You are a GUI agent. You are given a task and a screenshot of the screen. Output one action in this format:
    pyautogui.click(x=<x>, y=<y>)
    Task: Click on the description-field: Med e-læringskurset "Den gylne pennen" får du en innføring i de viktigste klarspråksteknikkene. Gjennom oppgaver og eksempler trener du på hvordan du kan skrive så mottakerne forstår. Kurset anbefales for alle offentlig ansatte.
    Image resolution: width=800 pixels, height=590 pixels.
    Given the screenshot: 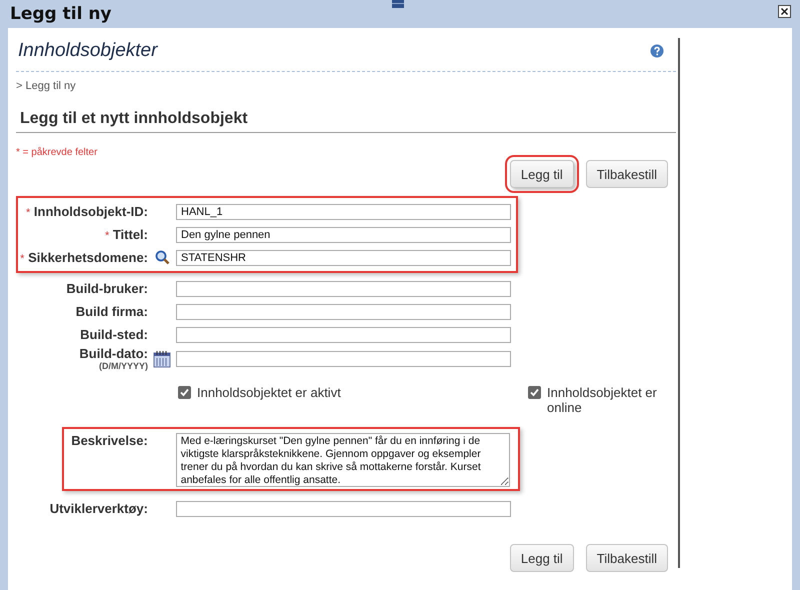 What is the action you would take?
    pyautogui.click(x=343, y=460)
    